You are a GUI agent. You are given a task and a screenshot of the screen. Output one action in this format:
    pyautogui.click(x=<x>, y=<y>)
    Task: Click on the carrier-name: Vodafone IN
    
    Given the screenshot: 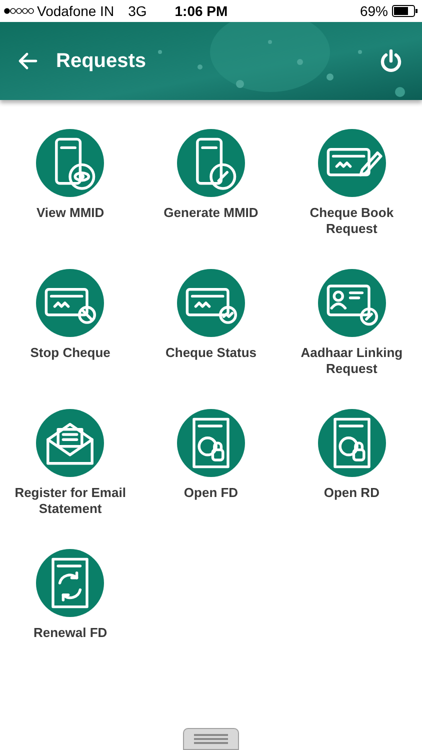 What is the action you would take?
    pyautogui.click(x=75, y=11)
    